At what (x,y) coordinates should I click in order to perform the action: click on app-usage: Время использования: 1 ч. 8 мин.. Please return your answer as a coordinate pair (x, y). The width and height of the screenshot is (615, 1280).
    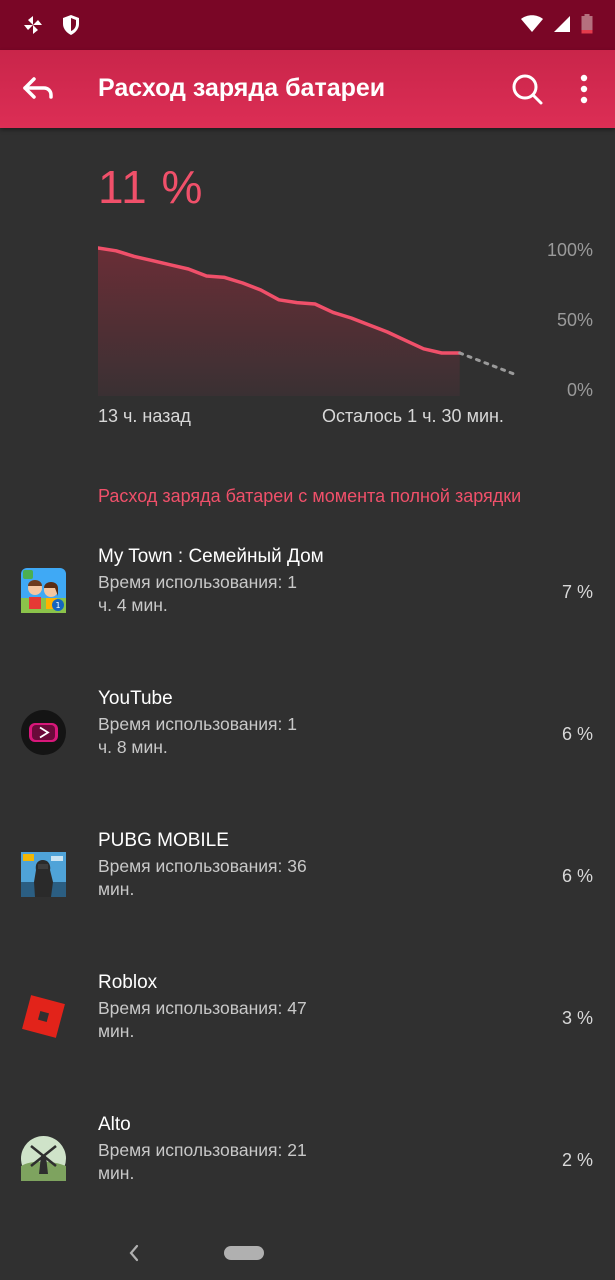
    Looking at the image, I should click on (197, 735).